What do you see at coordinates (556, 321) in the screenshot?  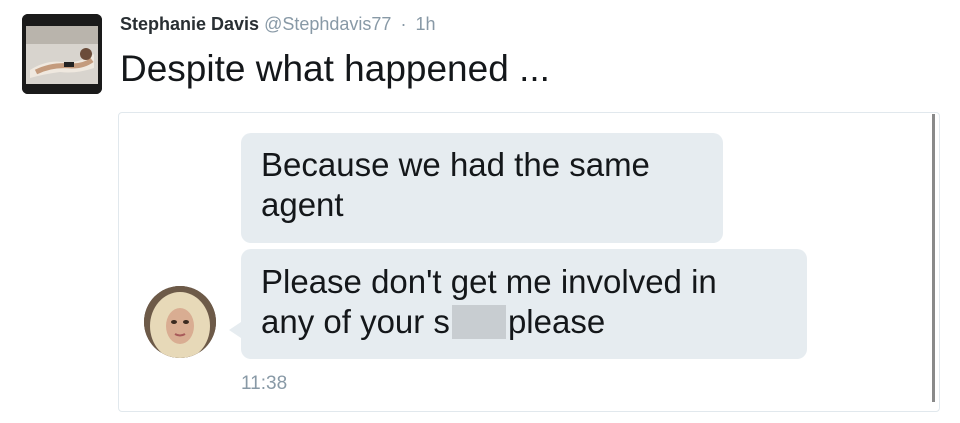 I see `message-text: please` at bounding box center [556, 321].